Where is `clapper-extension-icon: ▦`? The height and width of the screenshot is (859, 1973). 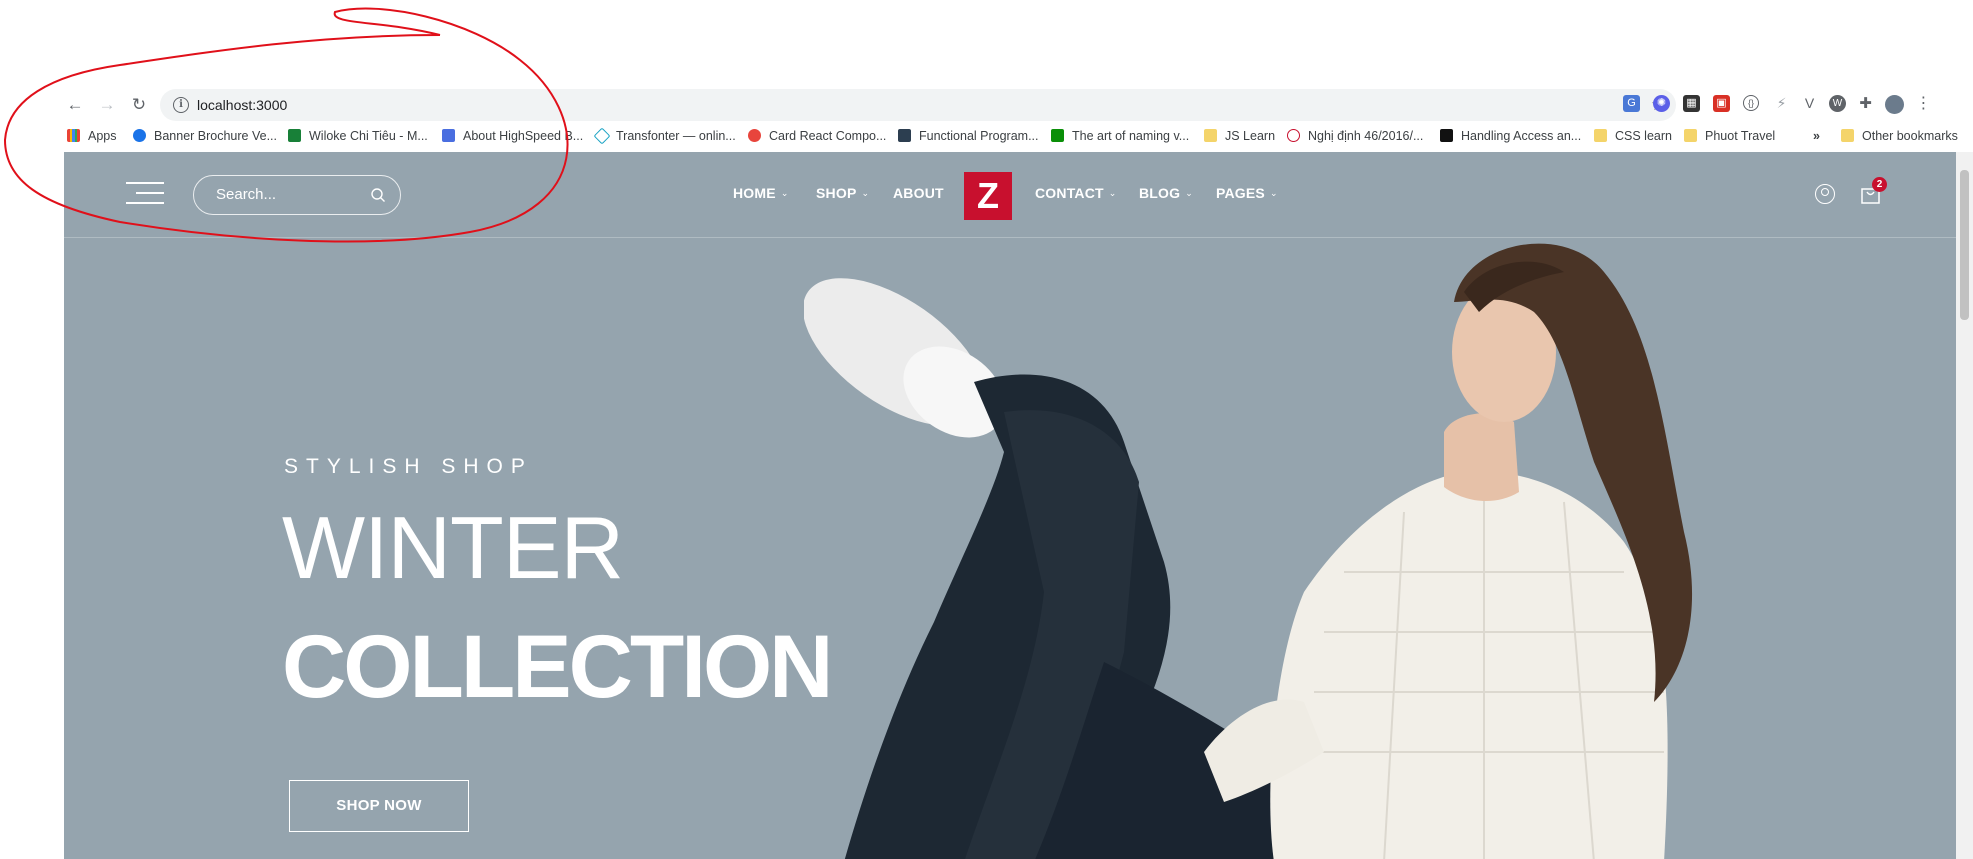 clapper-extension-icon: ▦ is located at coordinates (1691, 103).